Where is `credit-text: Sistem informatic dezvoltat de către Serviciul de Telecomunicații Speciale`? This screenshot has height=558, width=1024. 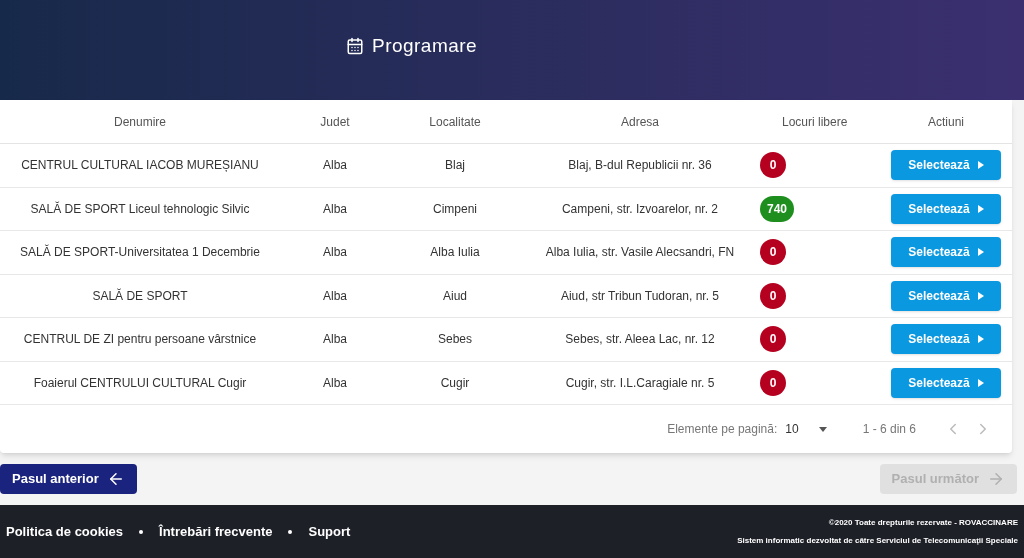
credit-text: Sistem informatic dezvoltat de către Serviciul de Telecomunicații Speciale is located at coordinates (877, 540).